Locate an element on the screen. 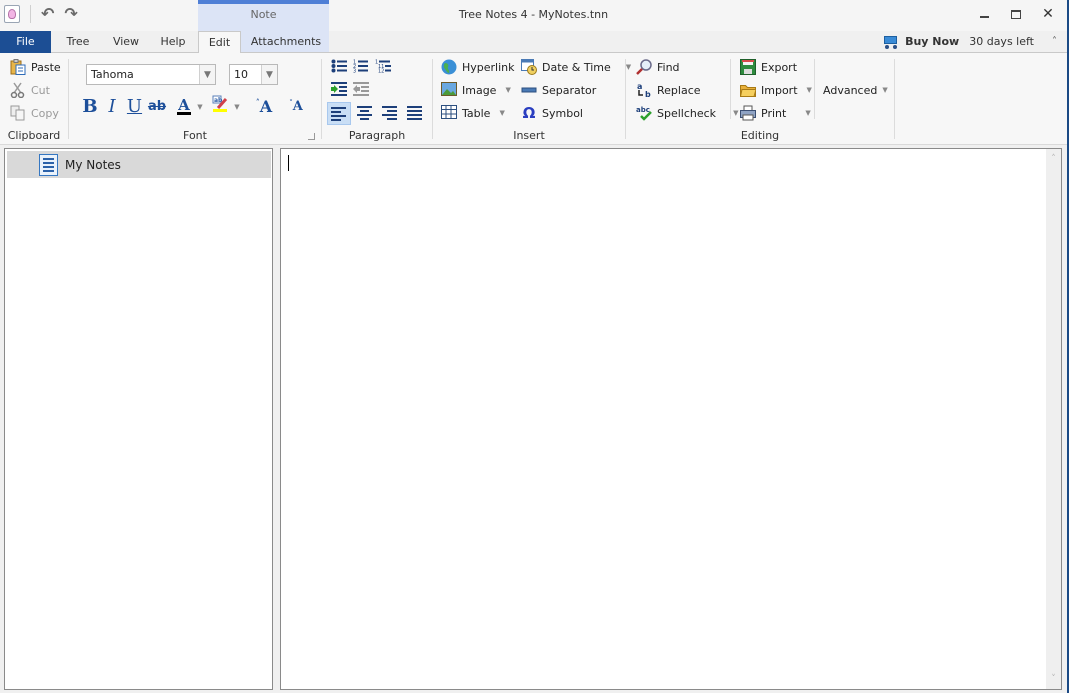 This screenshot has width=1069, height=693. export-label: Export is located at coordinates (779, 67).